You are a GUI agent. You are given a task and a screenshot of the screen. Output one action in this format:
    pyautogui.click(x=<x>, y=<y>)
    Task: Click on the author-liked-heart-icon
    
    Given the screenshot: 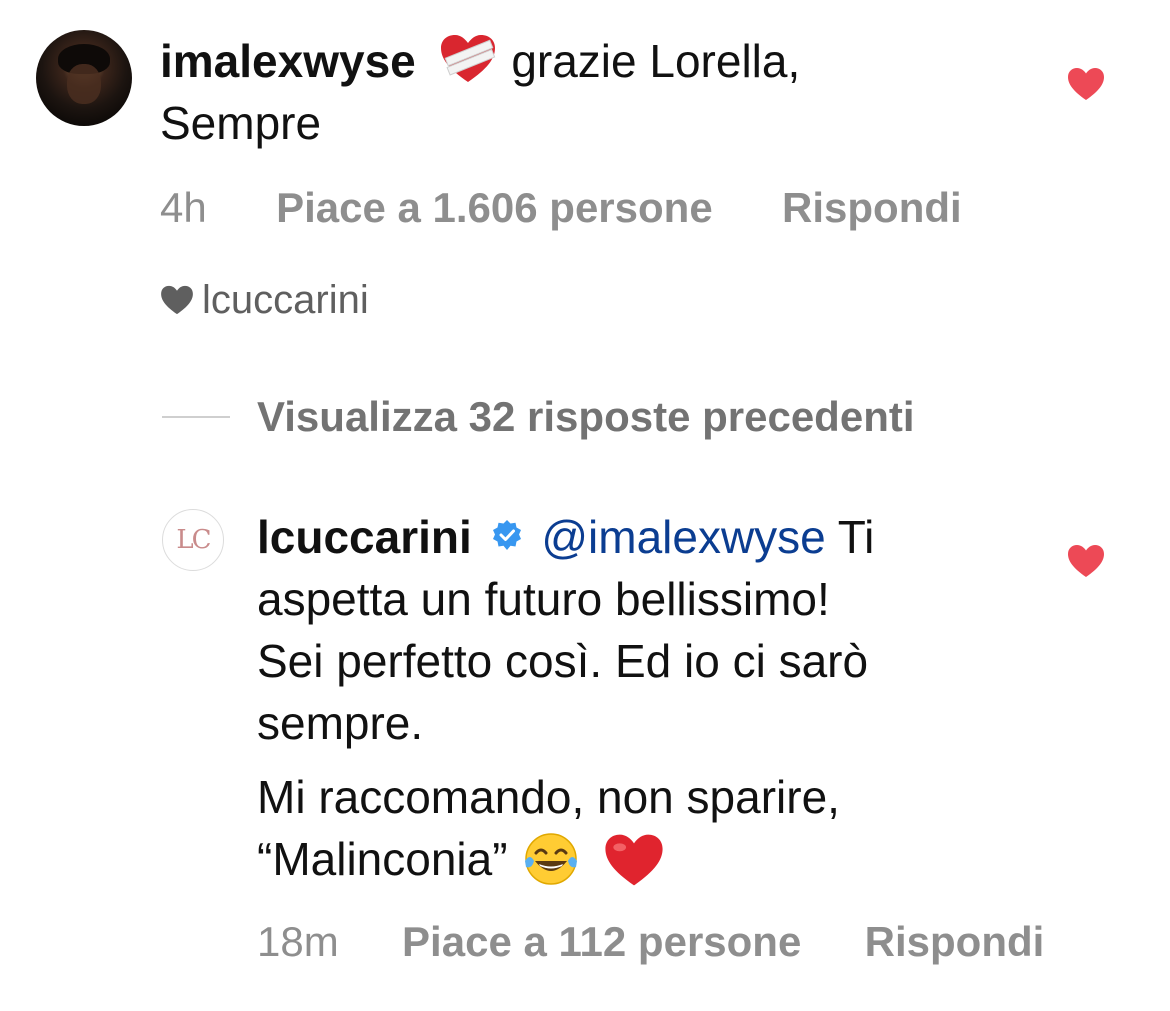 What is the action you would take?
    pyautogui.click(x=177, y=300)
    